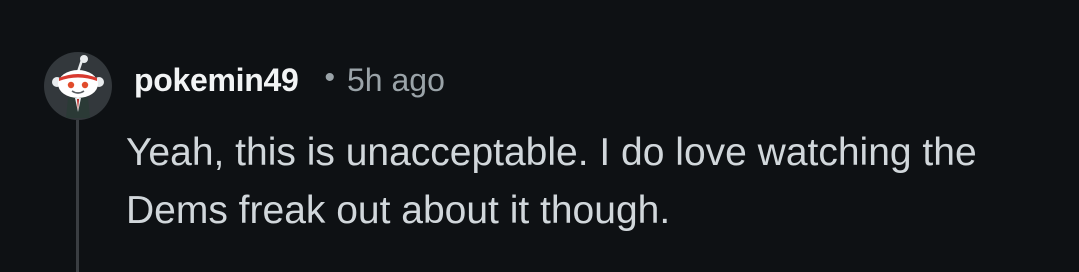 The width and height of the screenshot is (1079, 272). Describe the element at coordinates (396, 80) in the screenshot. I see `comment-timestamp: 5h ago` at that location.